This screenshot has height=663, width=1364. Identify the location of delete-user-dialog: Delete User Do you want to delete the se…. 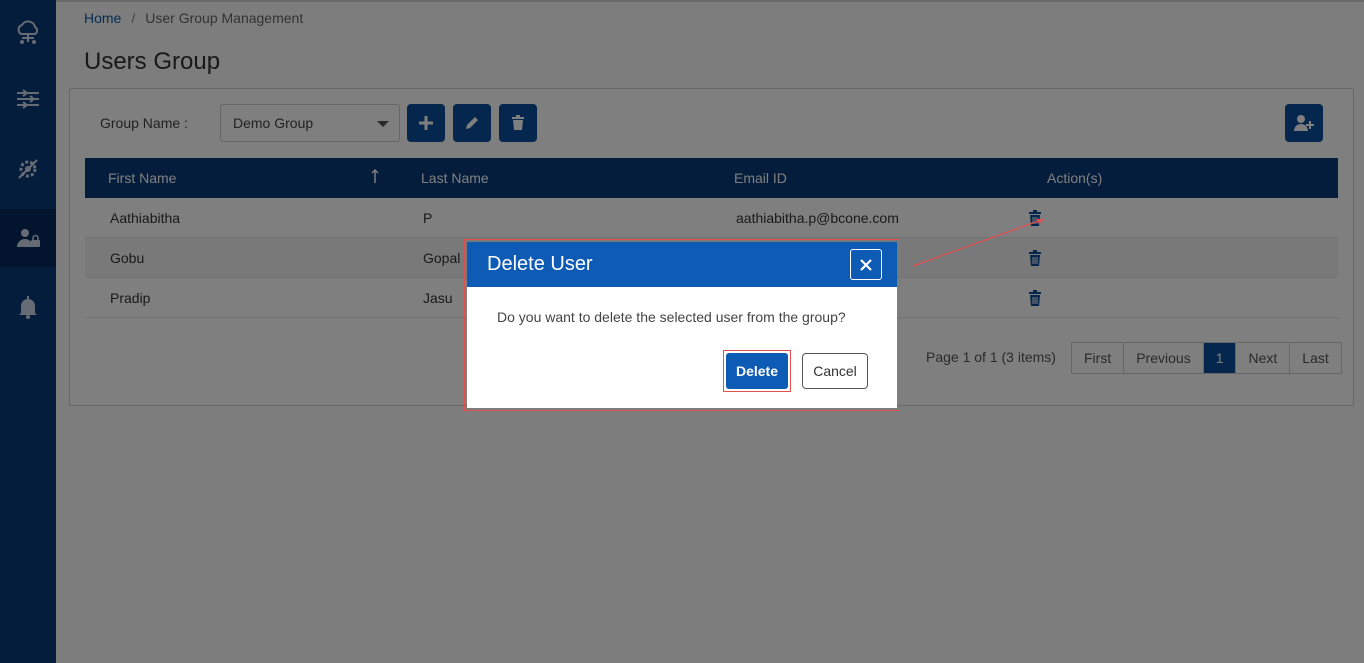
(682, 325).